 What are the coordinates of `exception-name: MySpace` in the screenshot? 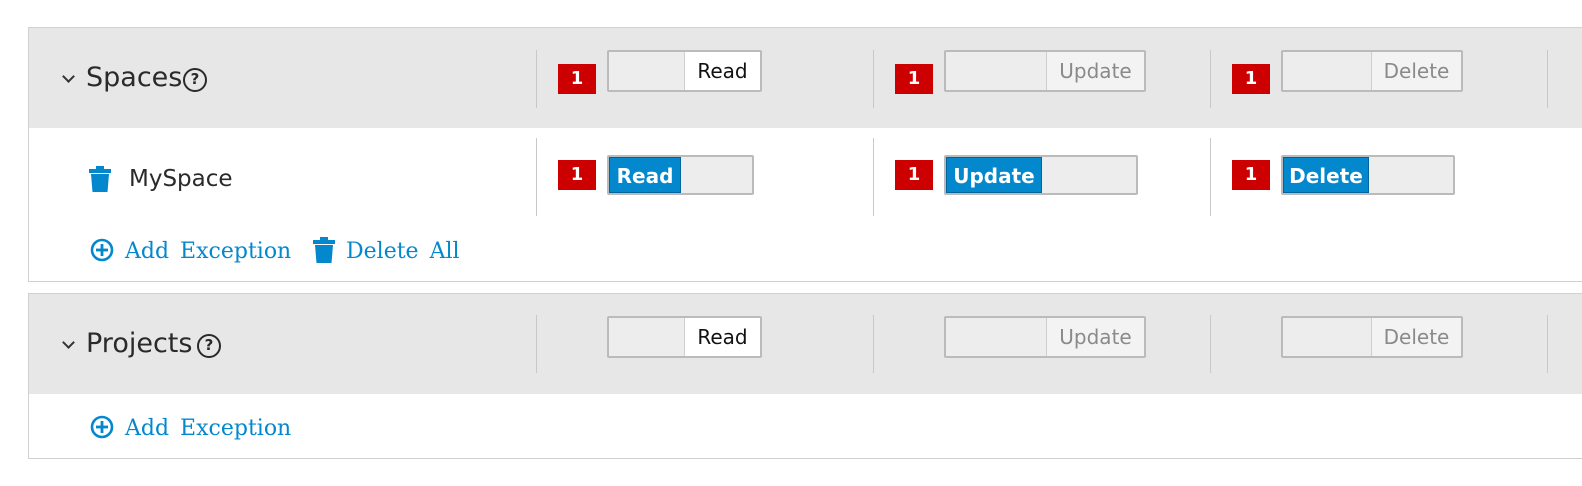 It's located at (181, 179).